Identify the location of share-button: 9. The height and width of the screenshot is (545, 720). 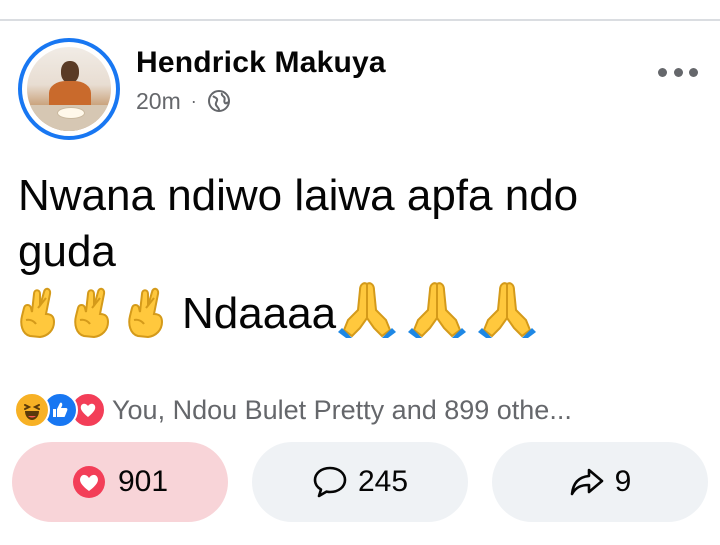
(600, 482).